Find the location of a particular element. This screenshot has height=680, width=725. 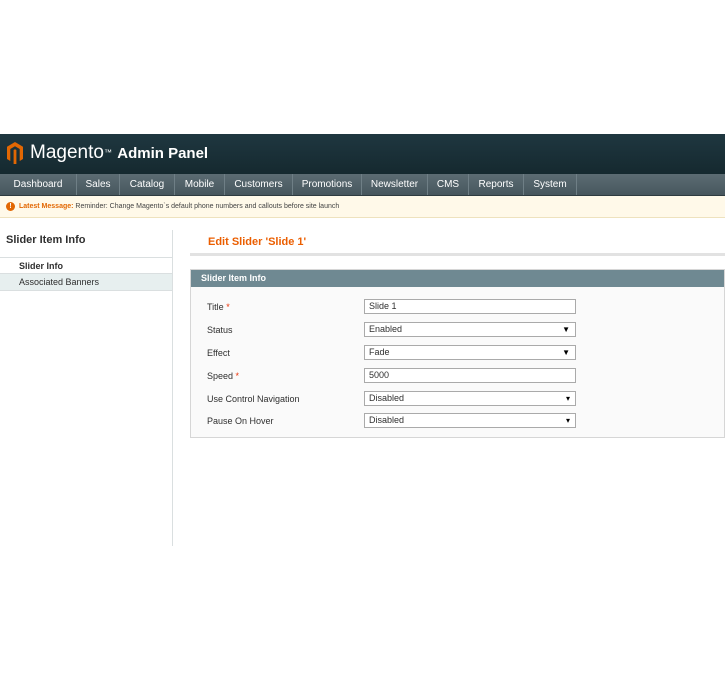

latest-message-label: Latest Message: is located at coordinates (46, 206).